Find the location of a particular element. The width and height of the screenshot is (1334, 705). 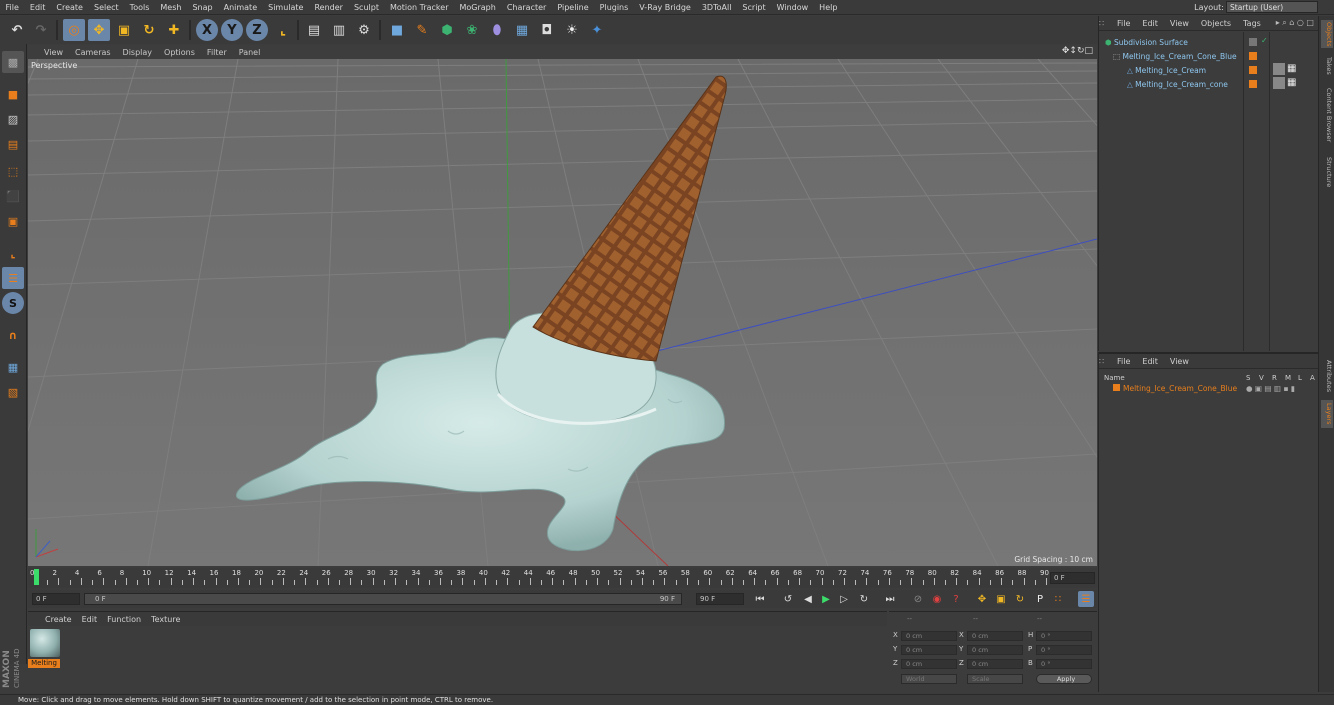

subdivision-generator-icon: ⬢ is located at coordinates (447, 30).